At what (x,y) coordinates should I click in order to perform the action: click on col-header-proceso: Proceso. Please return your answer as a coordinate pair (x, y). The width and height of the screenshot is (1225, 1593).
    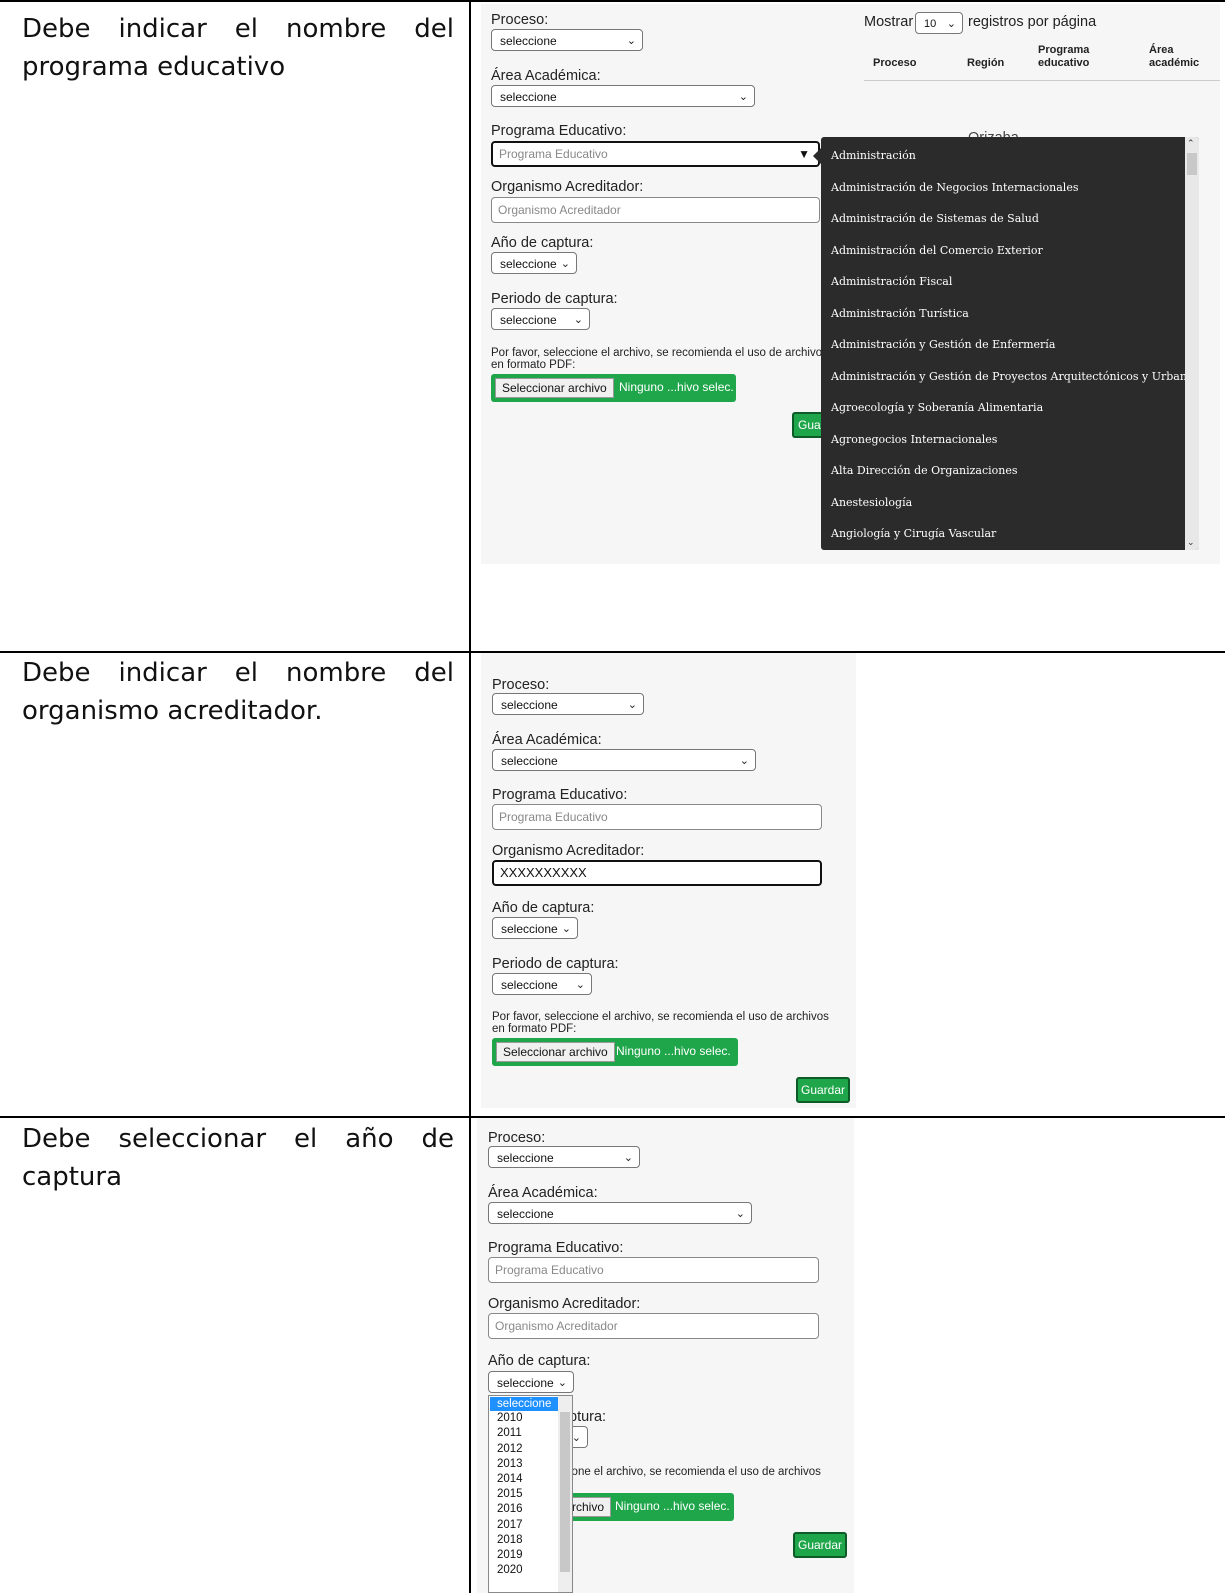
    Looking at the image, I should click on (894, 63).